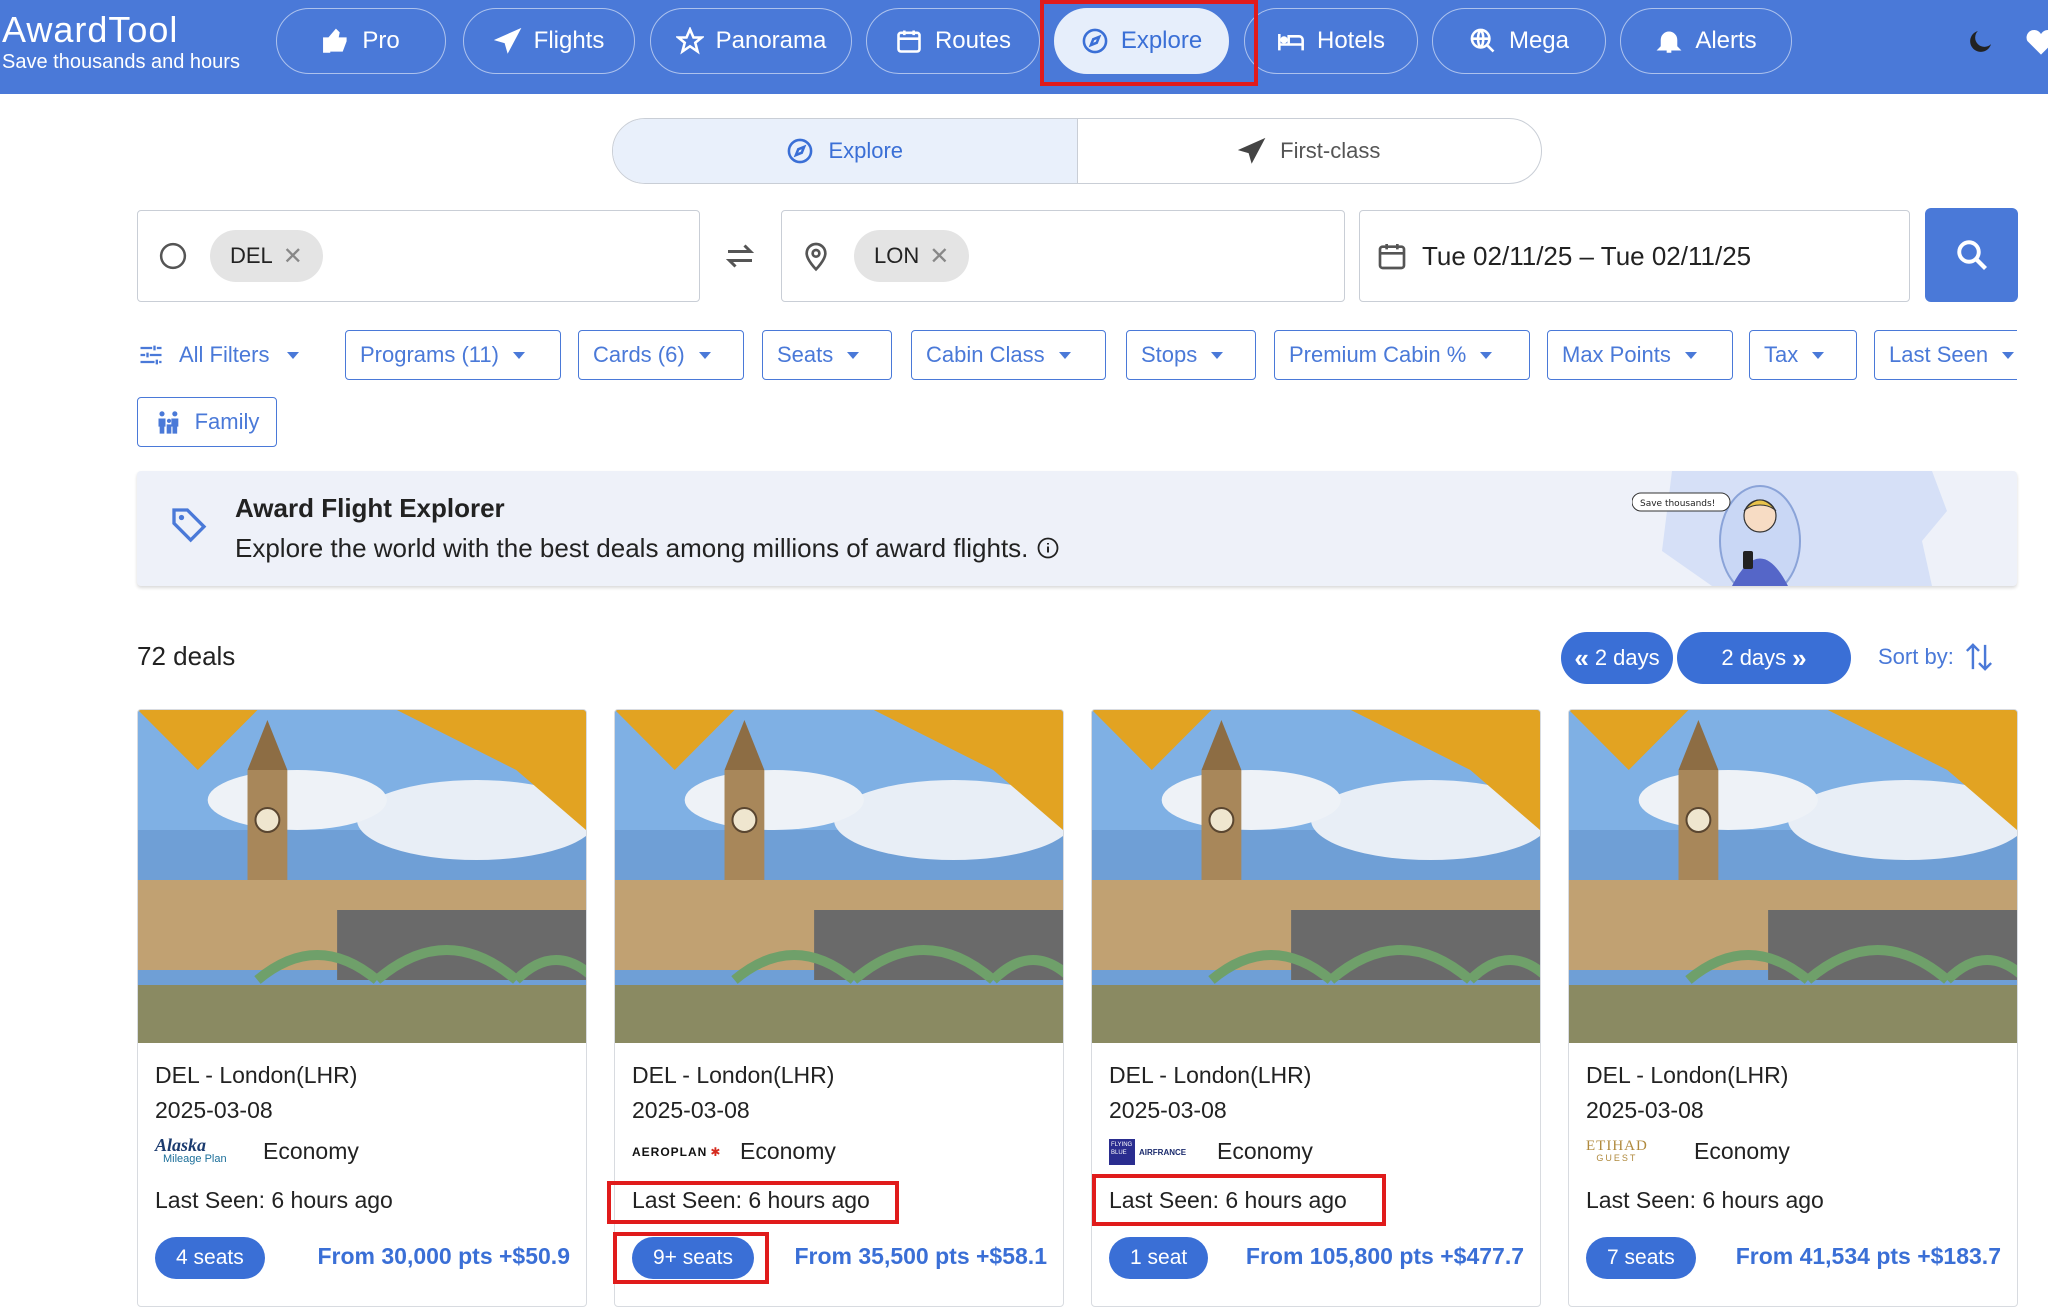 Image resolution: width=2048 pixels, height=1307 pixels. I want to click on card-price: From 35,500 pts +$58.1, so click(920, 1256).